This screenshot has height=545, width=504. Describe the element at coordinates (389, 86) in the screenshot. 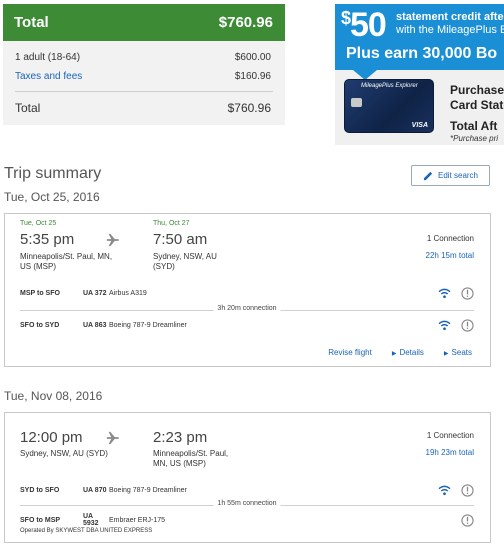

I see `card-brand: MileagePlus Explorer` at that location.